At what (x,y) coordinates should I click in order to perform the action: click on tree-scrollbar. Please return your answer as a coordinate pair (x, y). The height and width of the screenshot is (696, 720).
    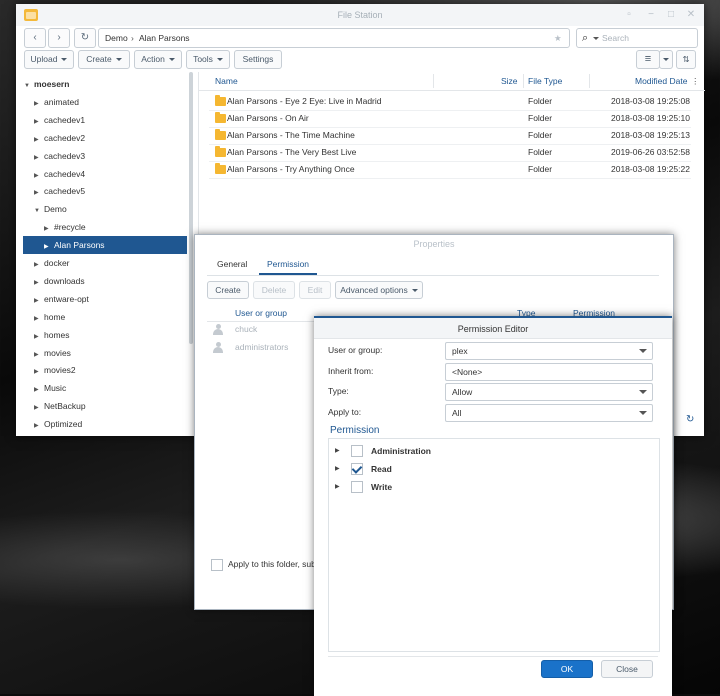
    Looking at the image, I should click on (191, 208).